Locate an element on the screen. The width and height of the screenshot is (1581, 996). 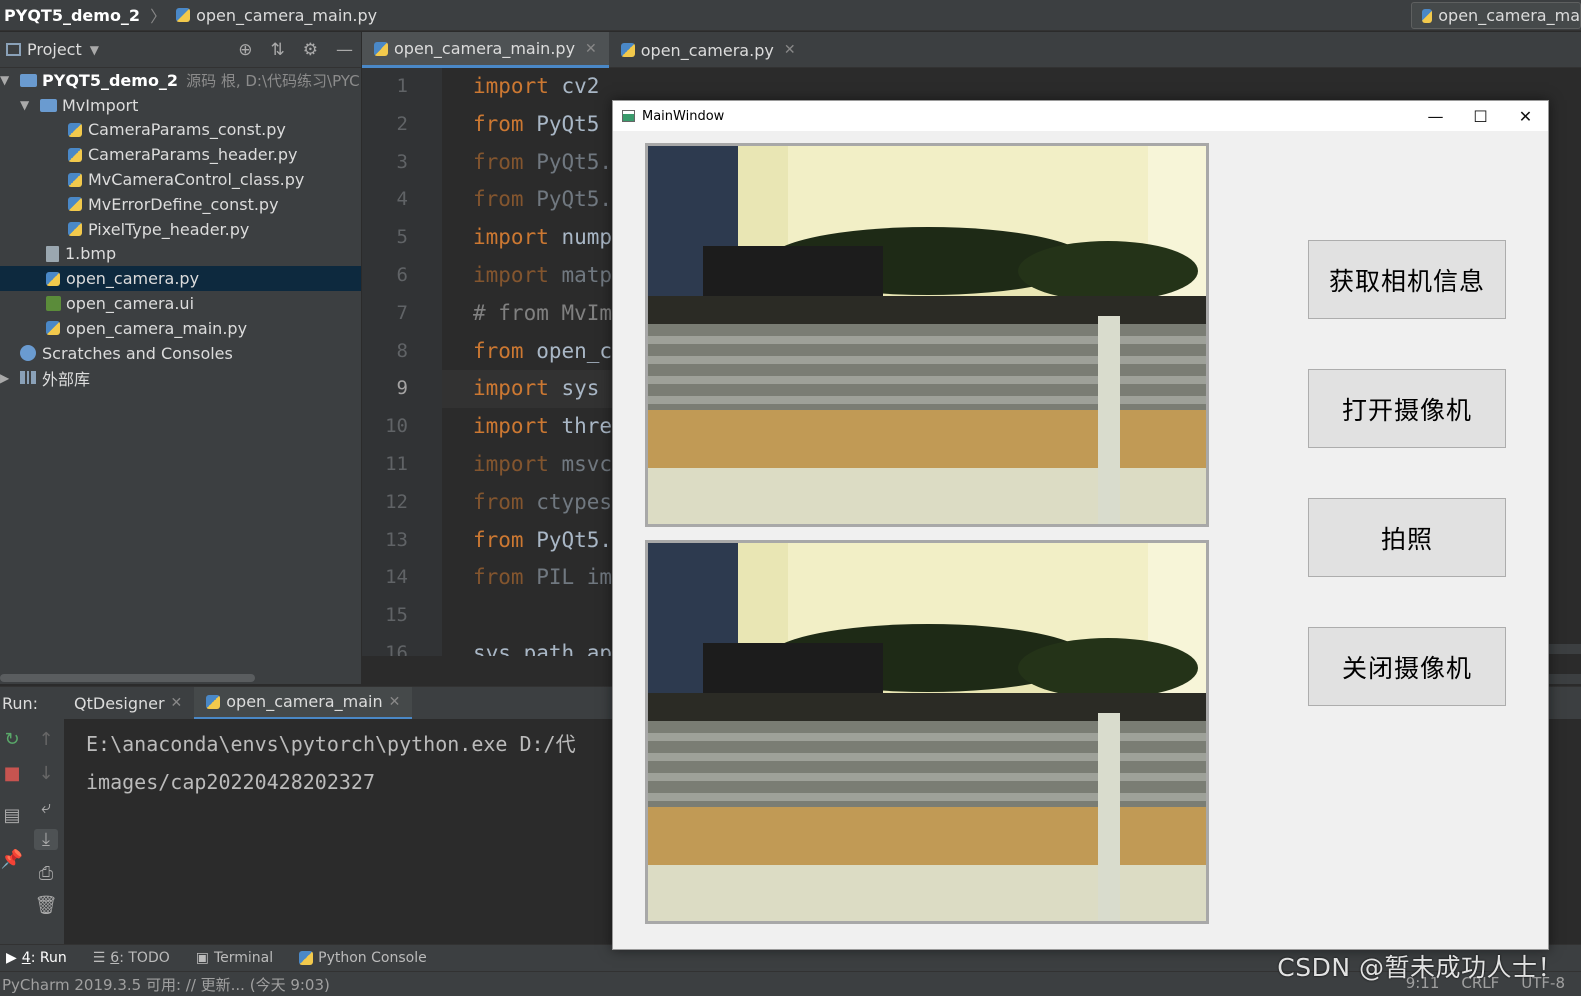
tree-file-label: open_camera_main.py is located at coordinates (157, 328).